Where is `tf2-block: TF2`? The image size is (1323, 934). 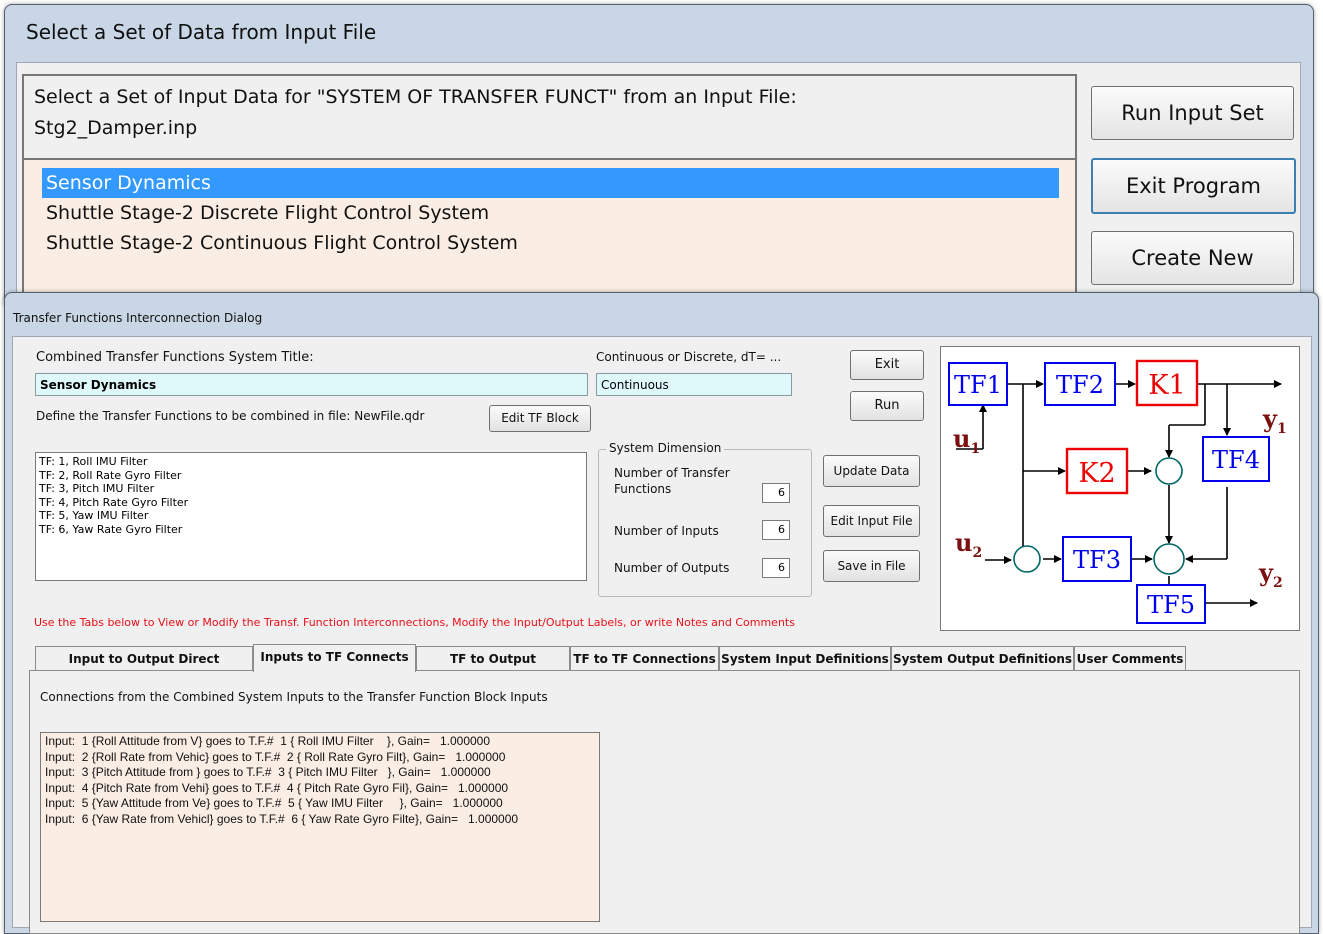
tf2-block: TF2 is located at coordinates (1080, 384).